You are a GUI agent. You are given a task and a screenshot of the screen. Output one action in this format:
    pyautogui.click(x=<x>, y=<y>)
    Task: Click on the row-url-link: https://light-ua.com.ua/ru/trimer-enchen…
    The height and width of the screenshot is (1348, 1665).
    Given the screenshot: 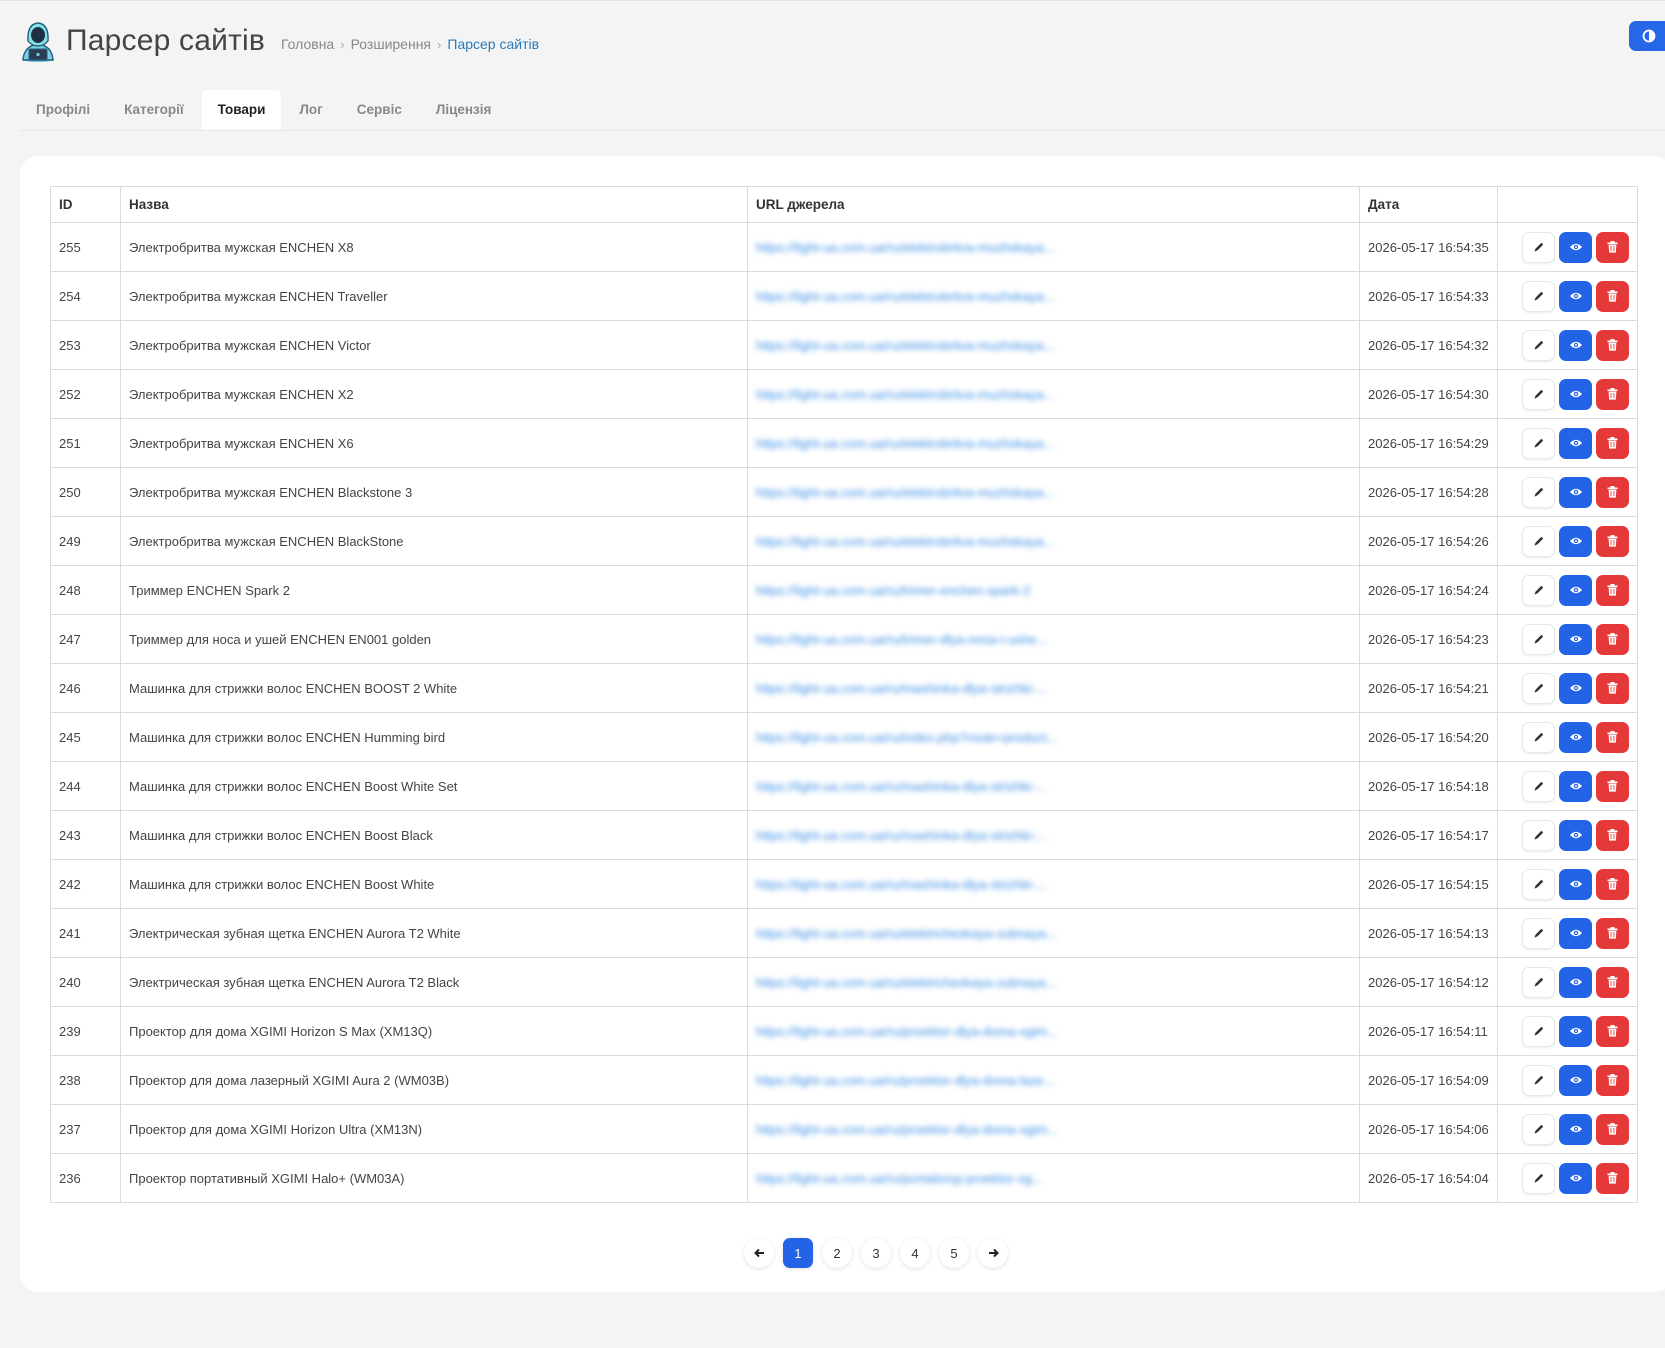 What is the action you would take?
    pyautogui.click(x=893, y=590)
    